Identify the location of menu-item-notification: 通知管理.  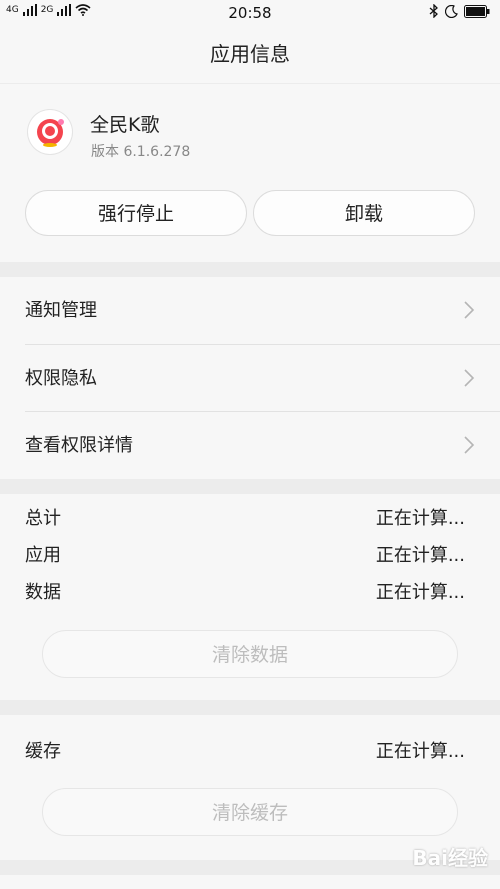
(250, 310).